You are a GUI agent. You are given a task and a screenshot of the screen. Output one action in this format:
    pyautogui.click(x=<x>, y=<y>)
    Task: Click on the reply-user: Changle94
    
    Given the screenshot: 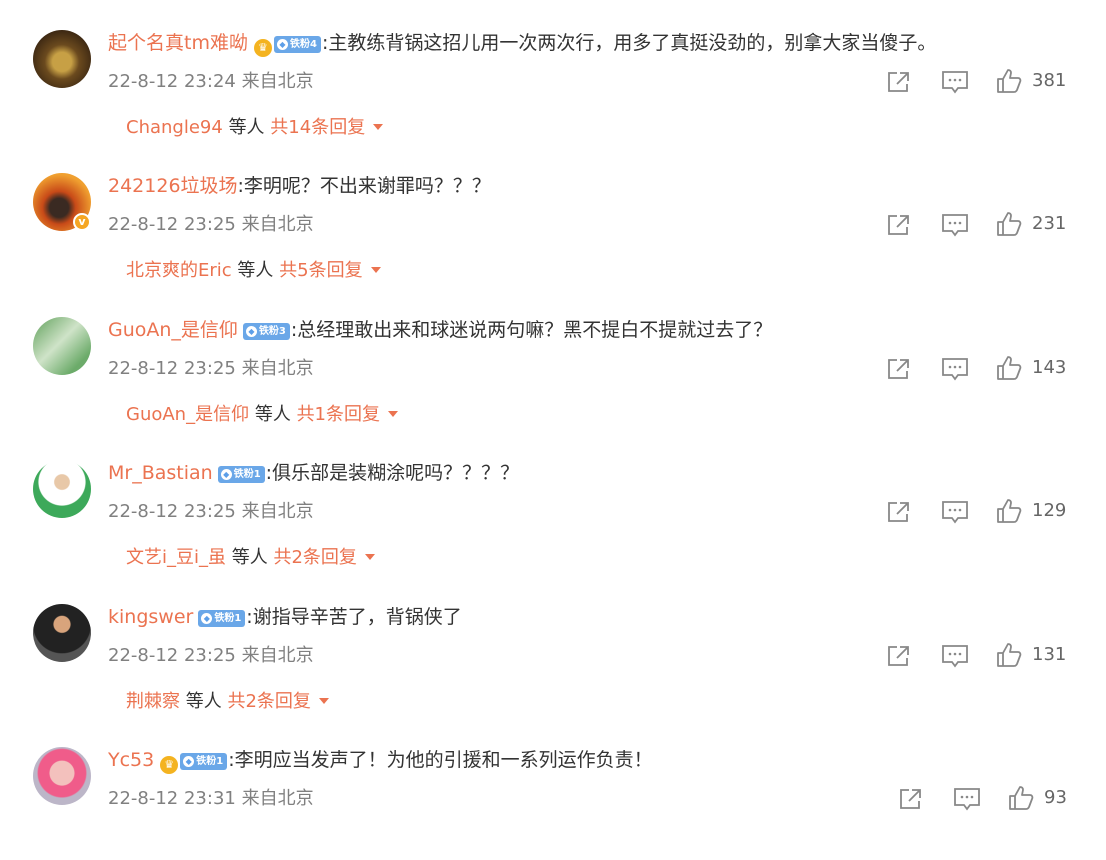 What is the action you would take?
    pyautogui.click(x=174, y=127)
    